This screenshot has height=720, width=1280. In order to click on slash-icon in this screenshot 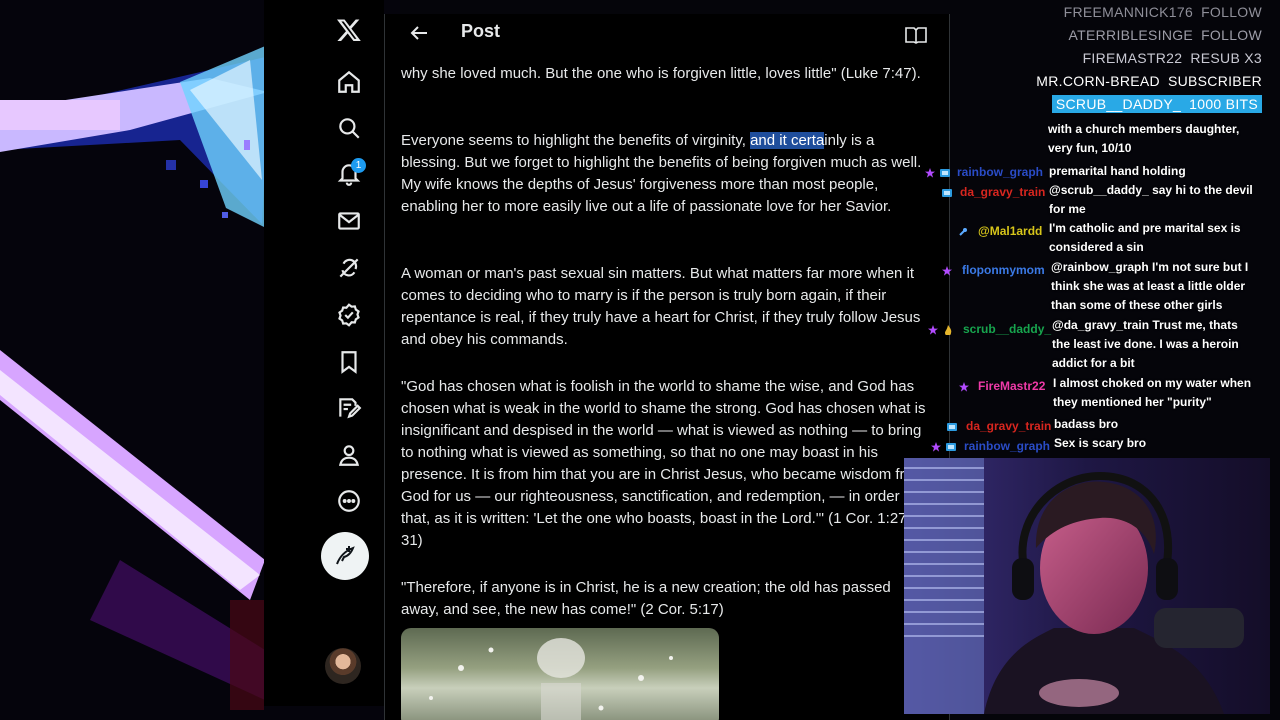, I will do `click(349, 268)`.